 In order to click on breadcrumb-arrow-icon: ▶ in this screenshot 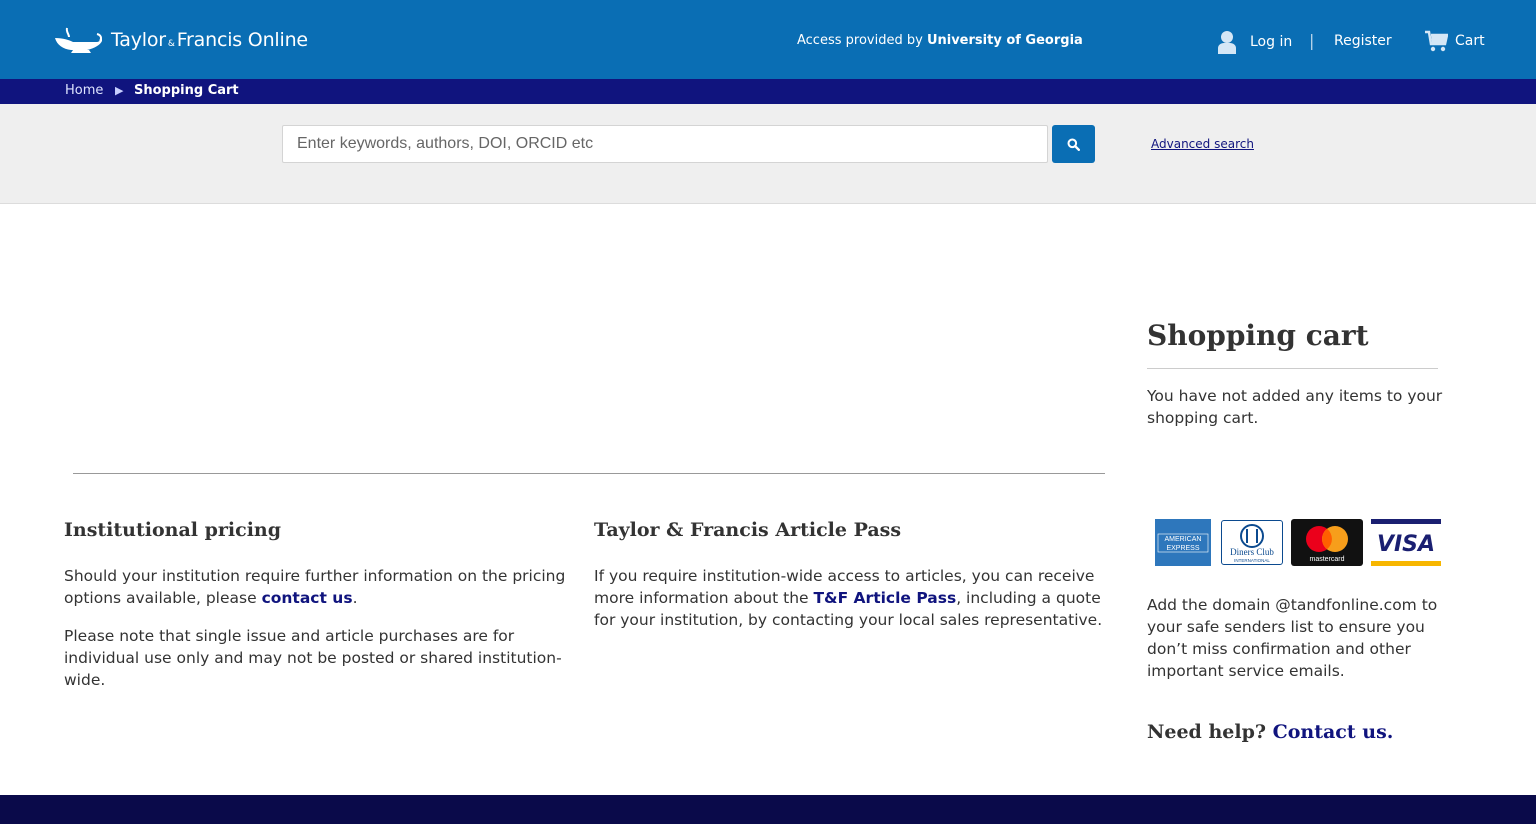, I will do `click(119, 90)`.